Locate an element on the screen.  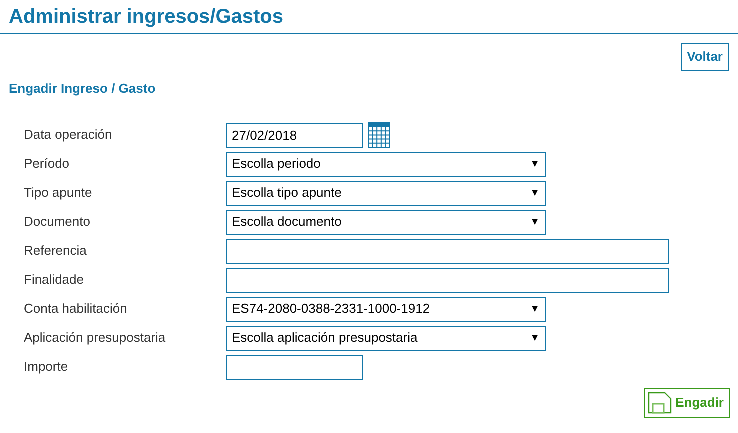
date-field: 27/02/2018 is located at coordinates (294, 135).